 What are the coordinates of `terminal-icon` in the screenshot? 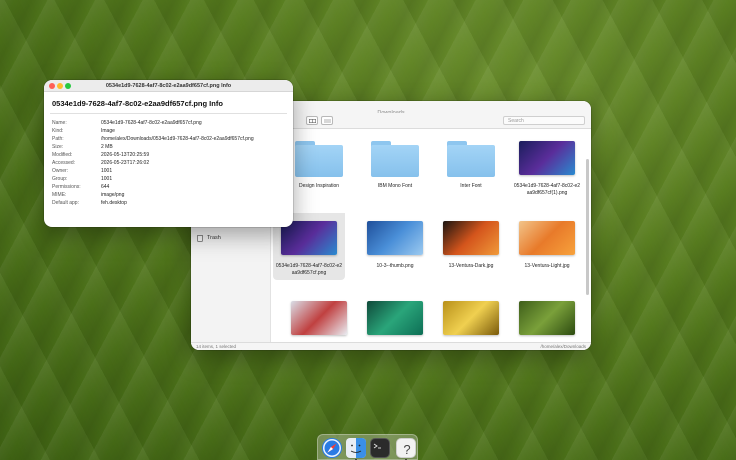 It's located at (380, 448).